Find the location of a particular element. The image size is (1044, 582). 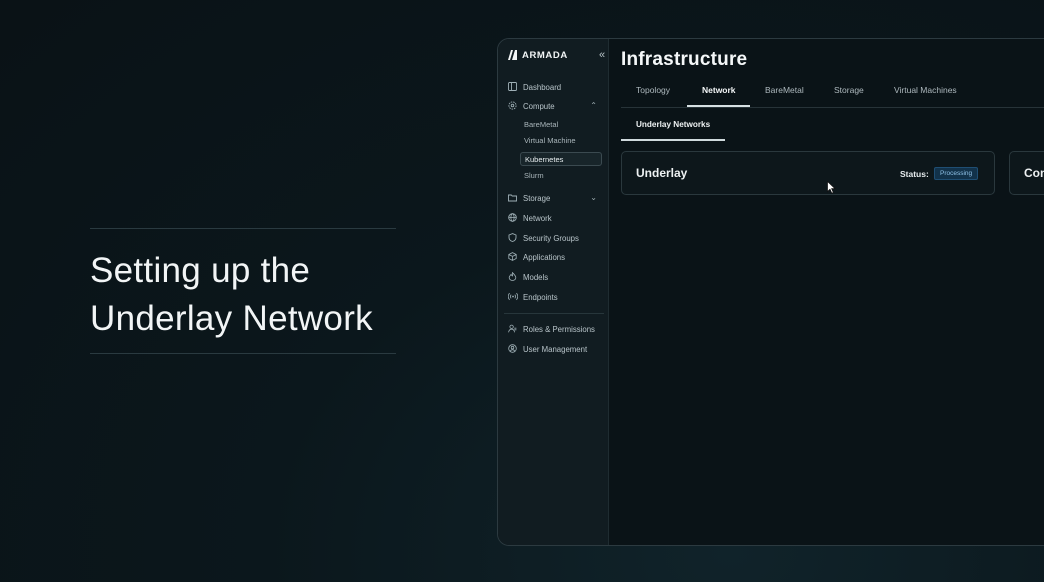

card-title: Con is located at coordinates (1034, 173).